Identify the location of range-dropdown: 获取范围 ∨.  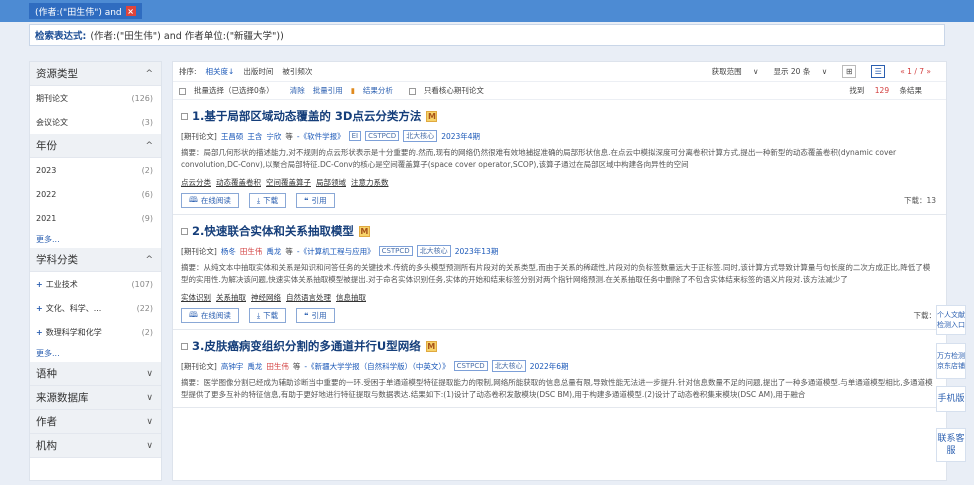
(735, 71).